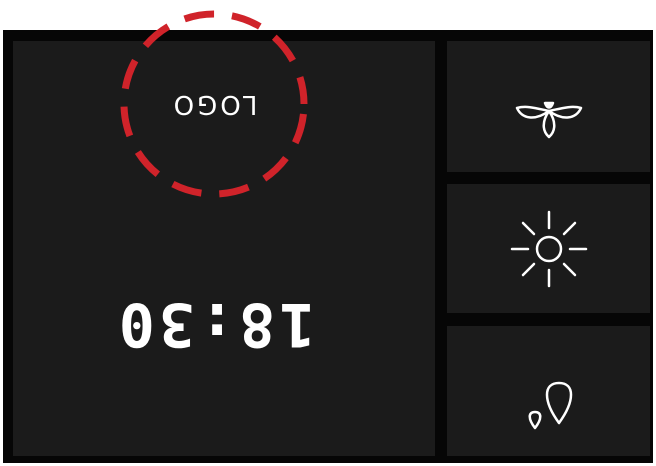 The height and width of the screenshot is (466, 656). I want to click on fan-icon, so click(548, 119).